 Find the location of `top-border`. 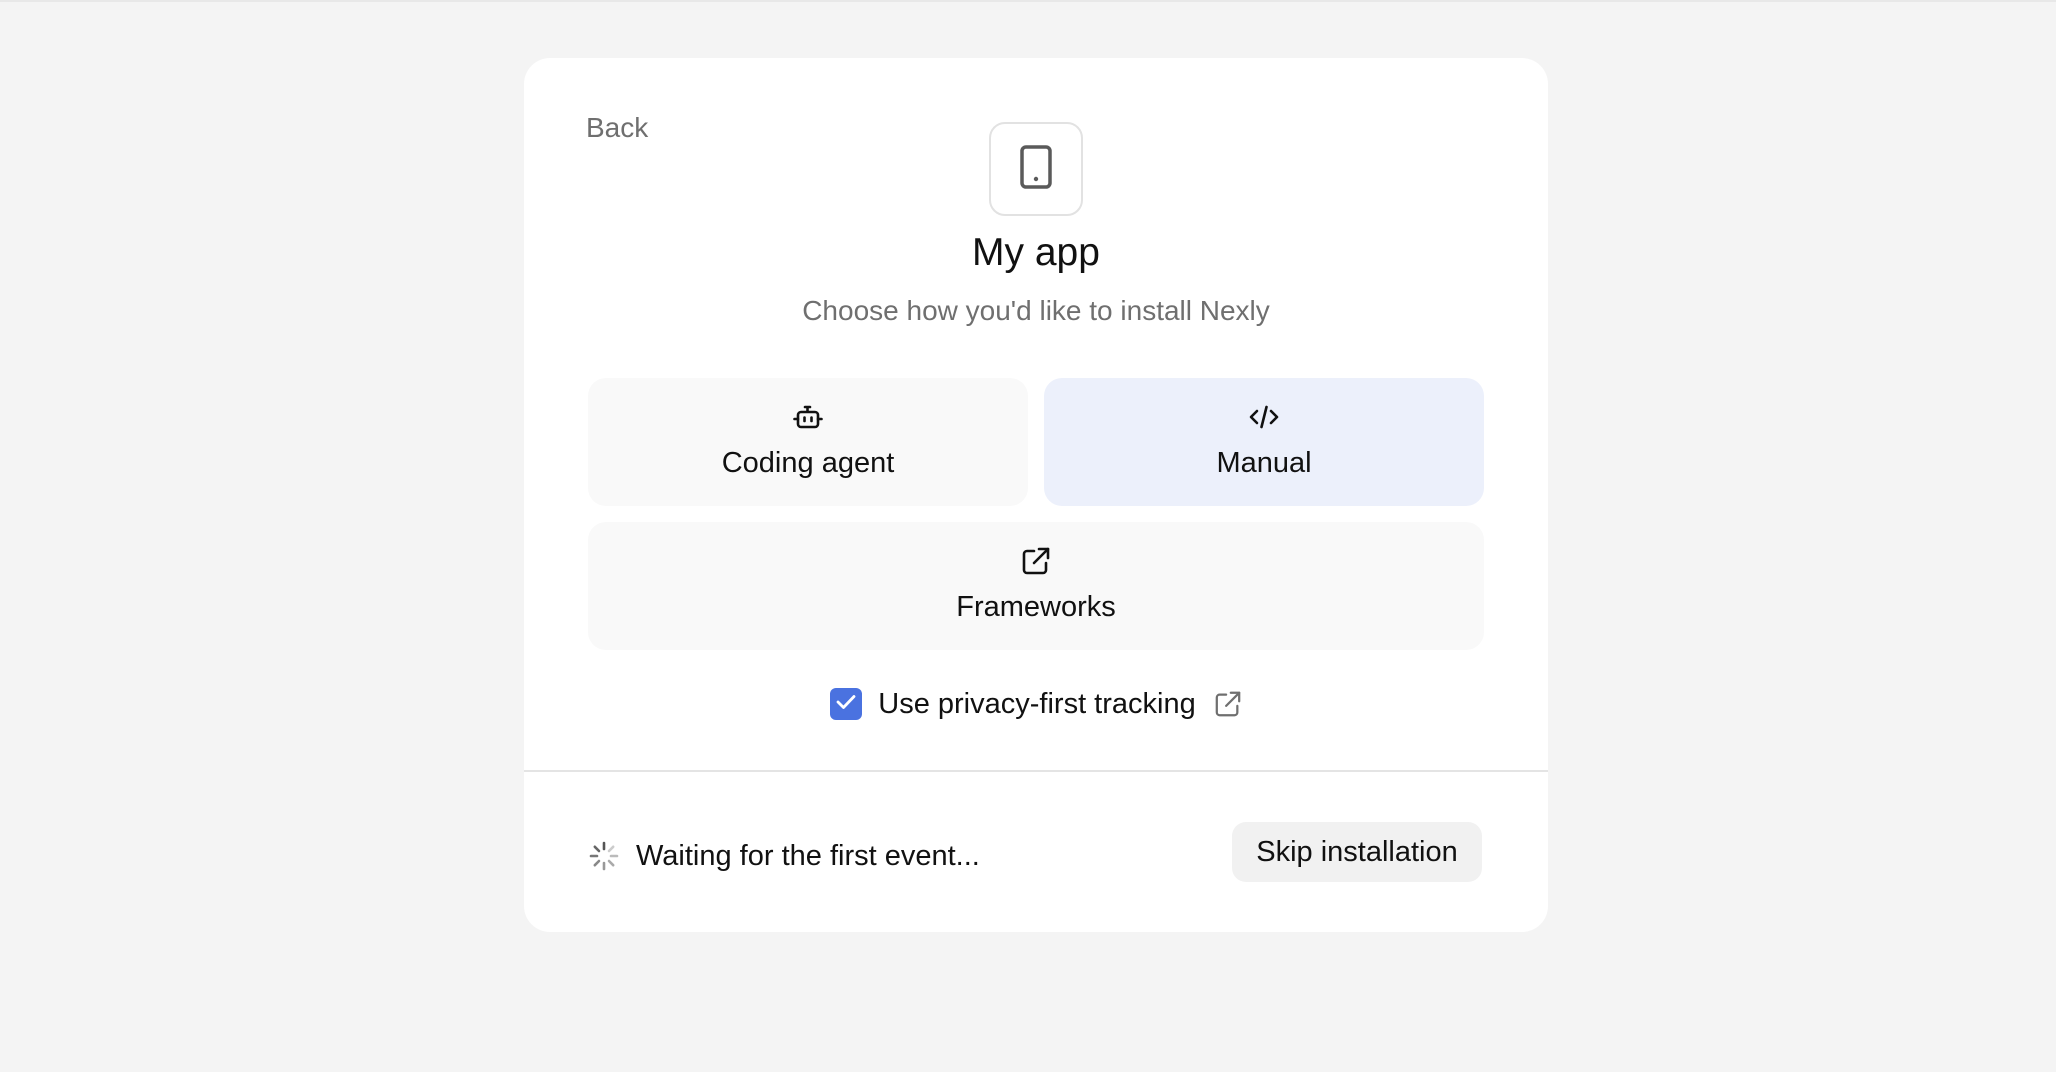

top-border is located at coordinates (1028, 1).